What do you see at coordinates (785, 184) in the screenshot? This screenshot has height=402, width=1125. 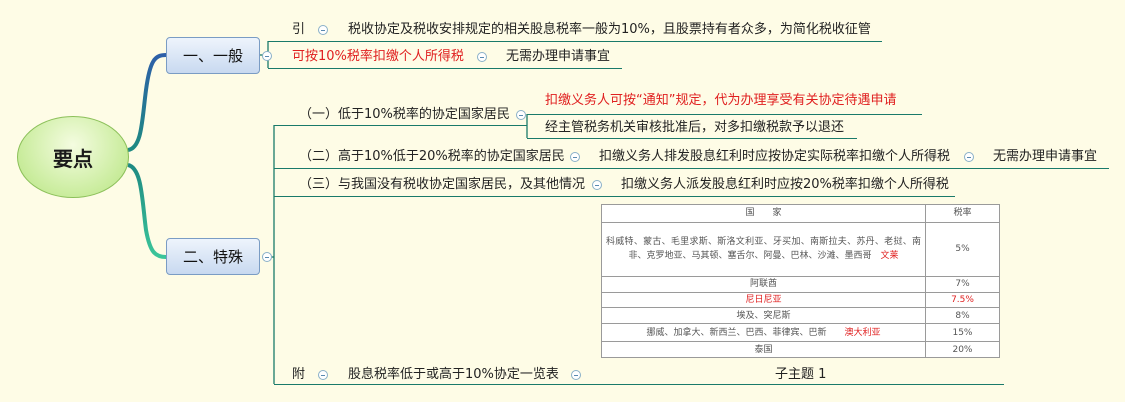 I see `item3-sub1: 扣缴义务人派发股息红利时应按20%税率扣缴个人所得税` at bounding box center [785, 184].